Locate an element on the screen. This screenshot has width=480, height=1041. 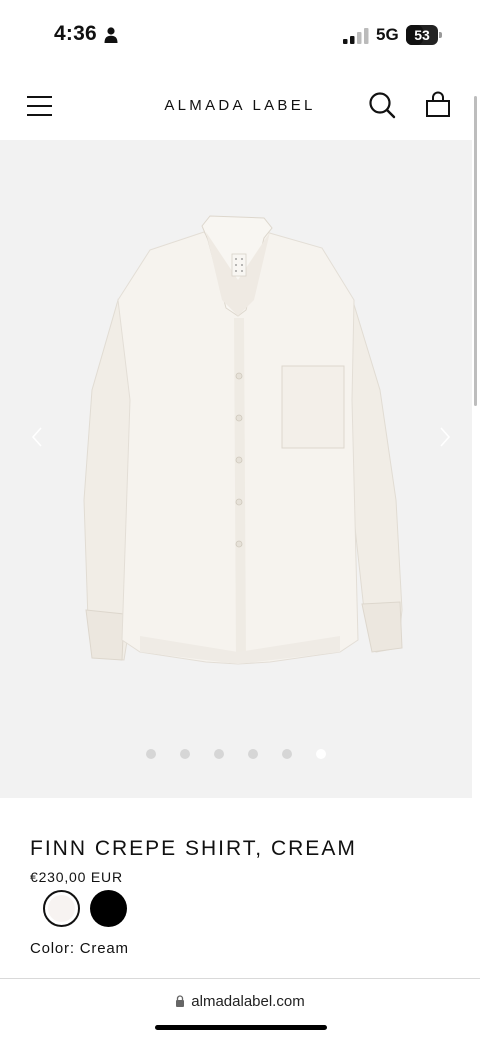
person-icon is located at coordinates (111, 35).